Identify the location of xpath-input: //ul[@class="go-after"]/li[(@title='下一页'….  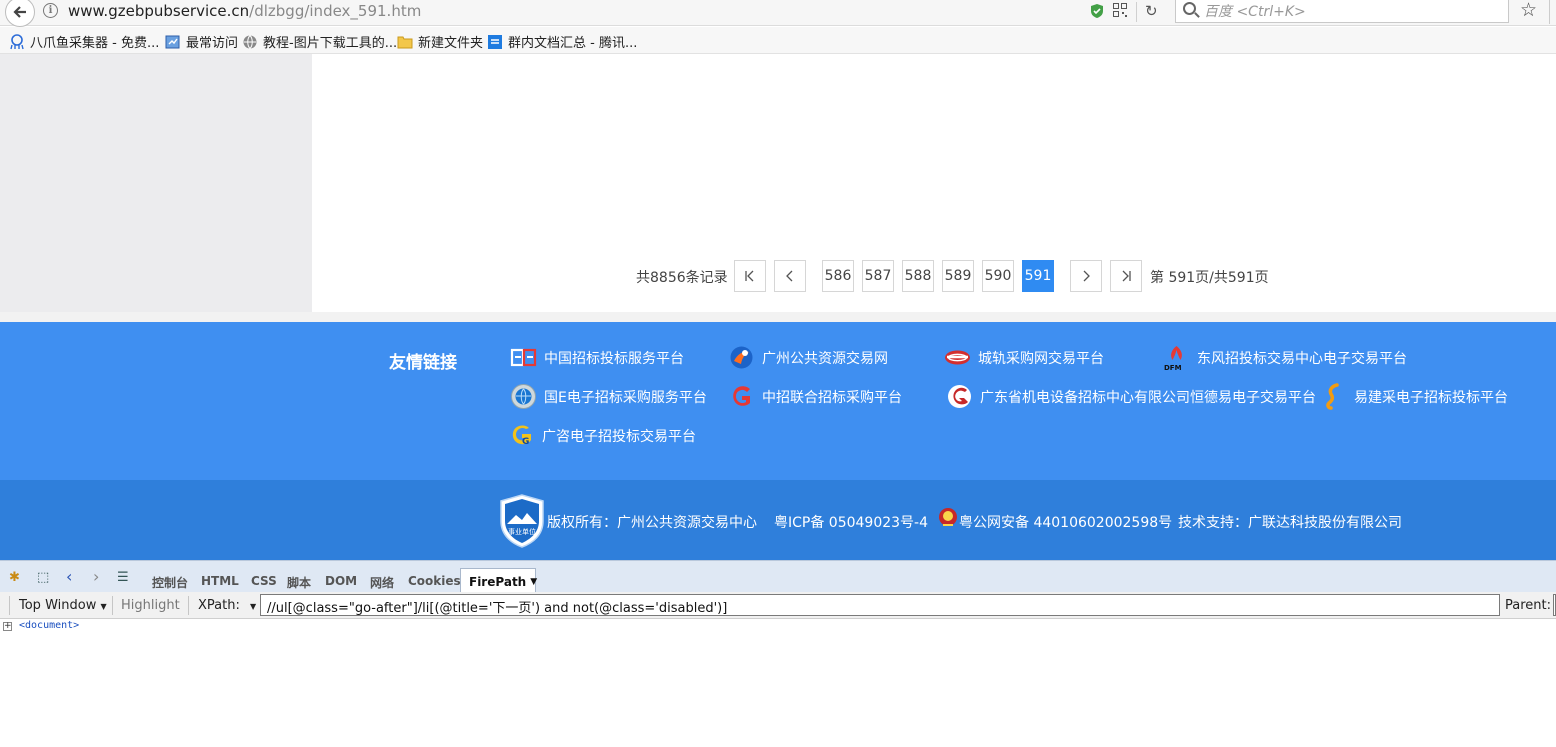
(880, 605).